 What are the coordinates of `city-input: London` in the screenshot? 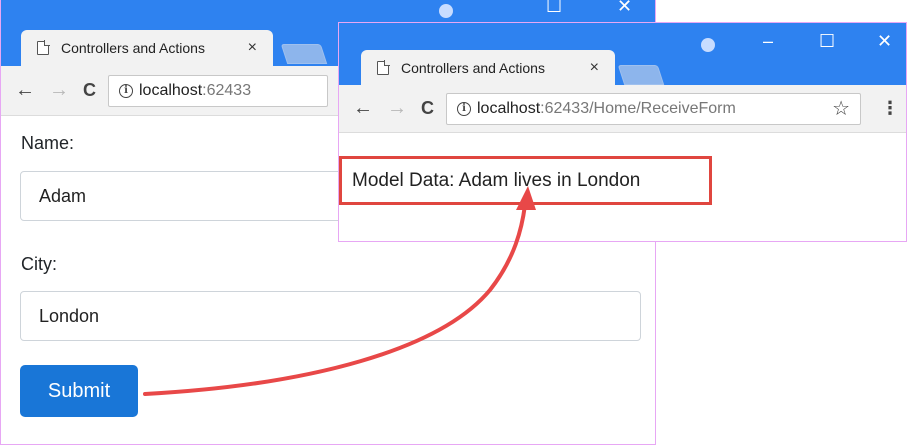 It's located at (330, 316).